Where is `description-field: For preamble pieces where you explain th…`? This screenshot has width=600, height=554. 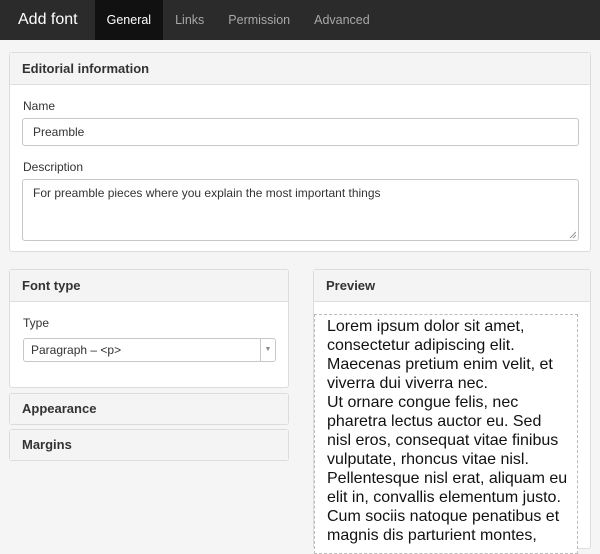
description-field: For preamble pieces where you explain th… is located at coordinates (300, 210).